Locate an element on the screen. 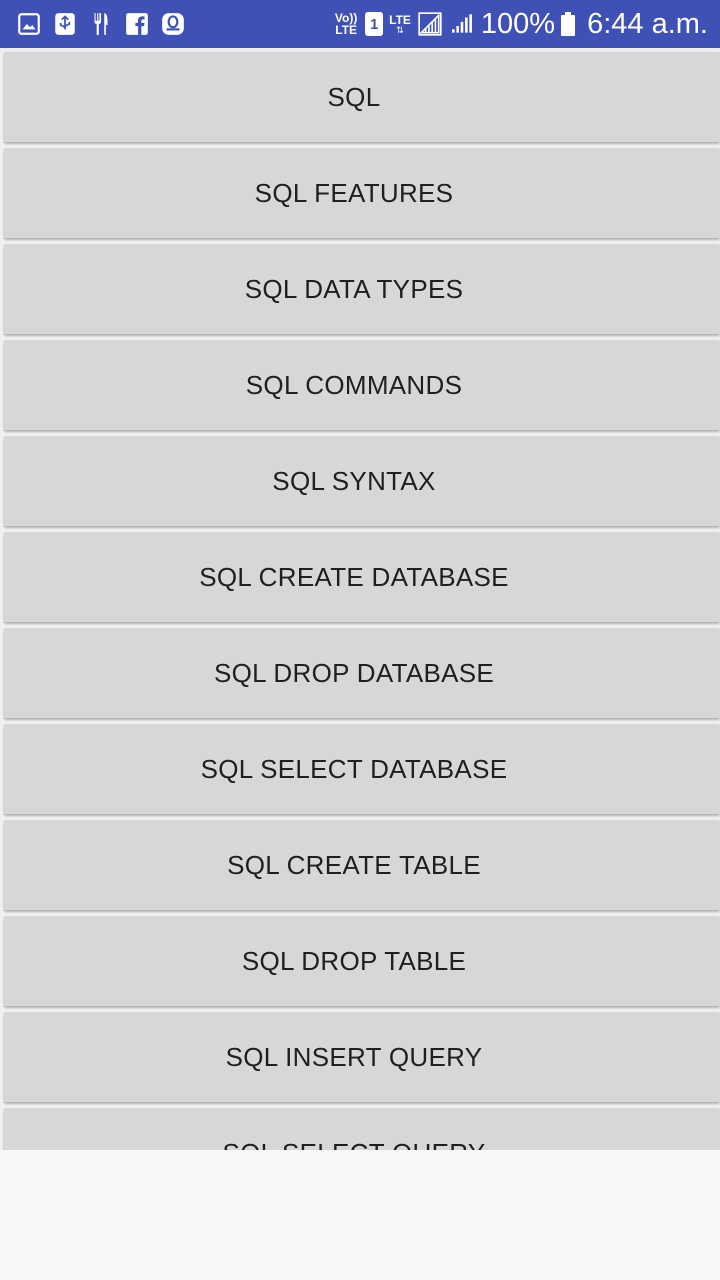 Image resolution: width=720 pixels, height=1280 pixels. menu-button: SQL DROP TABLE is located at coordinates (362, 961).